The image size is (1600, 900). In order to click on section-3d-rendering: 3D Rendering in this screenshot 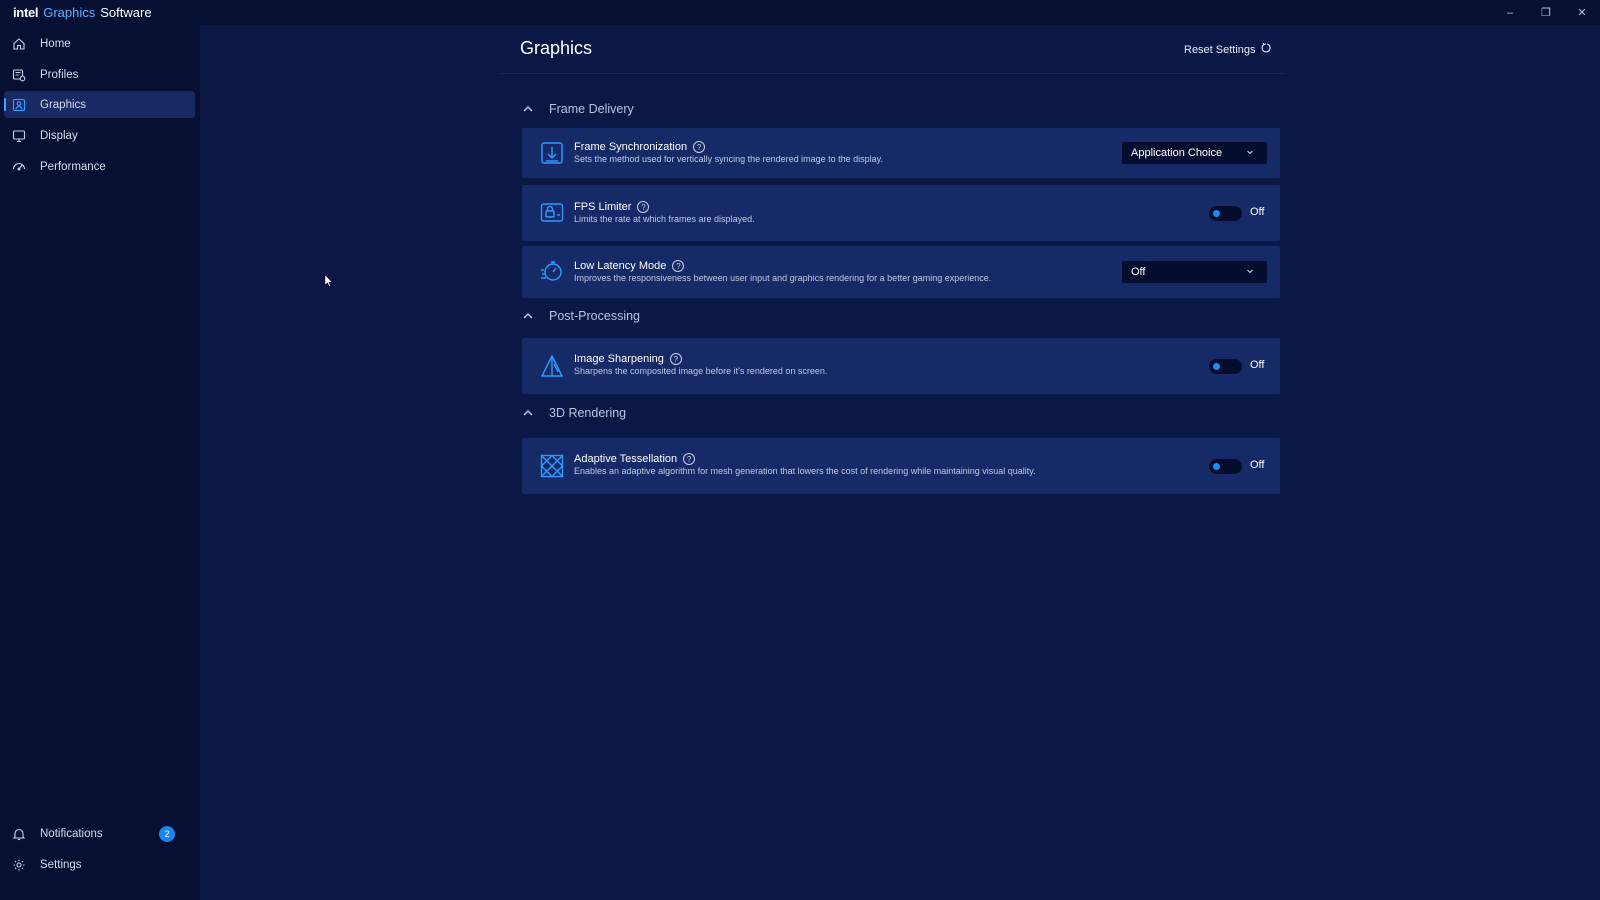, I will do `click(574, 413)`.